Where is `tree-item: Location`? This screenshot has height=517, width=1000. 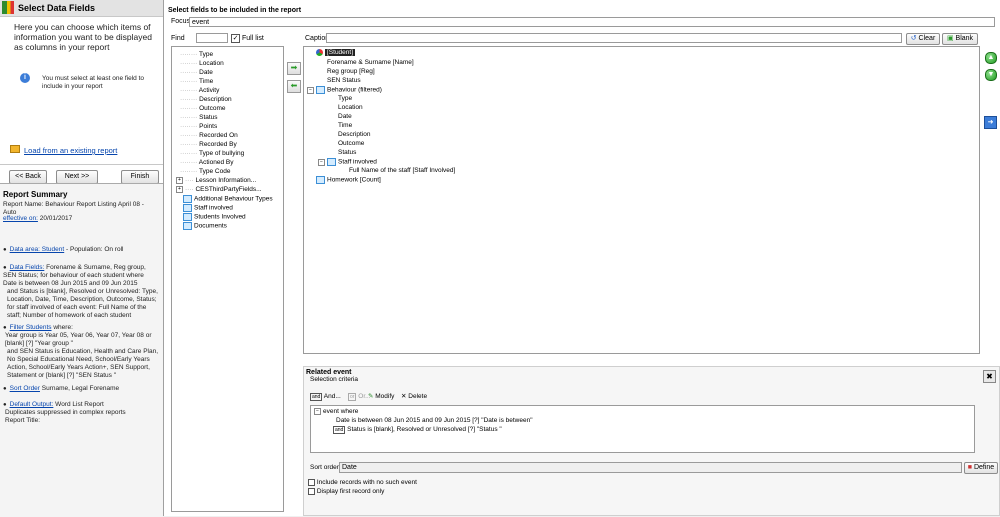
tree-item: Location is located at coordinates (350, 107).